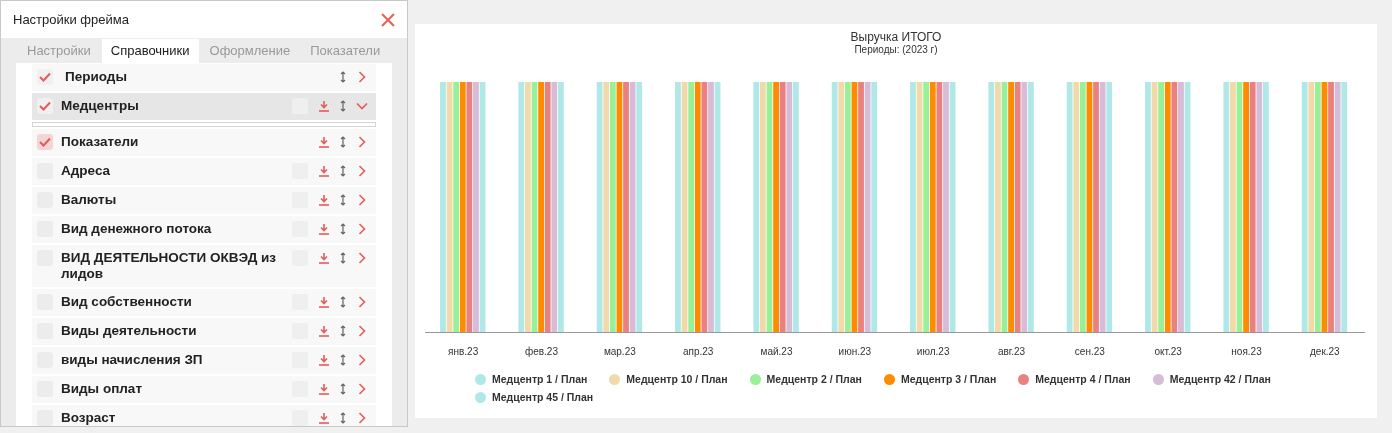 The width and height of the screenshot is (1392, 433). What do you see at coordinates (933, 352) in the screenshot?
I see `axis-label: июл.23` at bounding box center [933, 352].